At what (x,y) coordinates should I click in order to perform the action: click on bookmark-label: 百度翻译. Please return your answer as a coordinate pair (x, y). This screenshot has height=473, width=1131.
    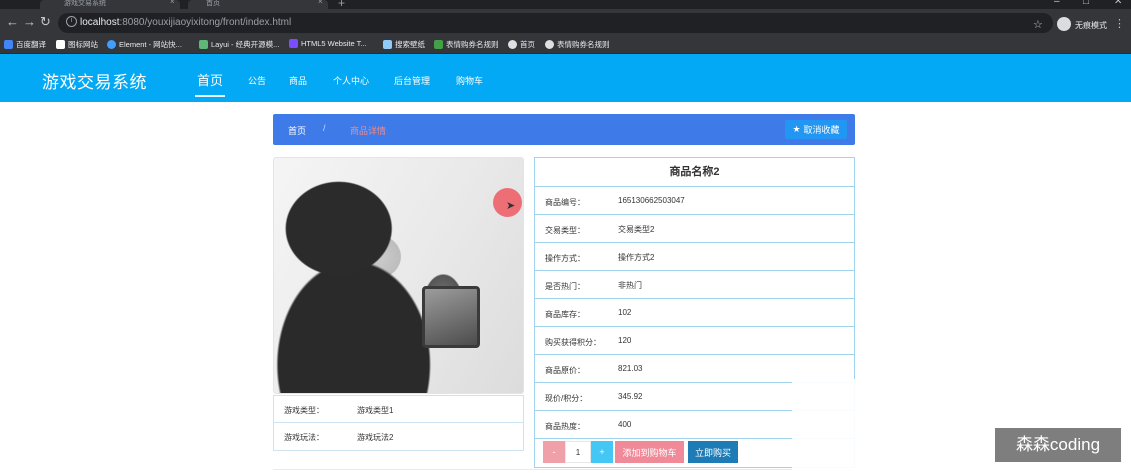
    Looking at the image, I should click on (31, 44).